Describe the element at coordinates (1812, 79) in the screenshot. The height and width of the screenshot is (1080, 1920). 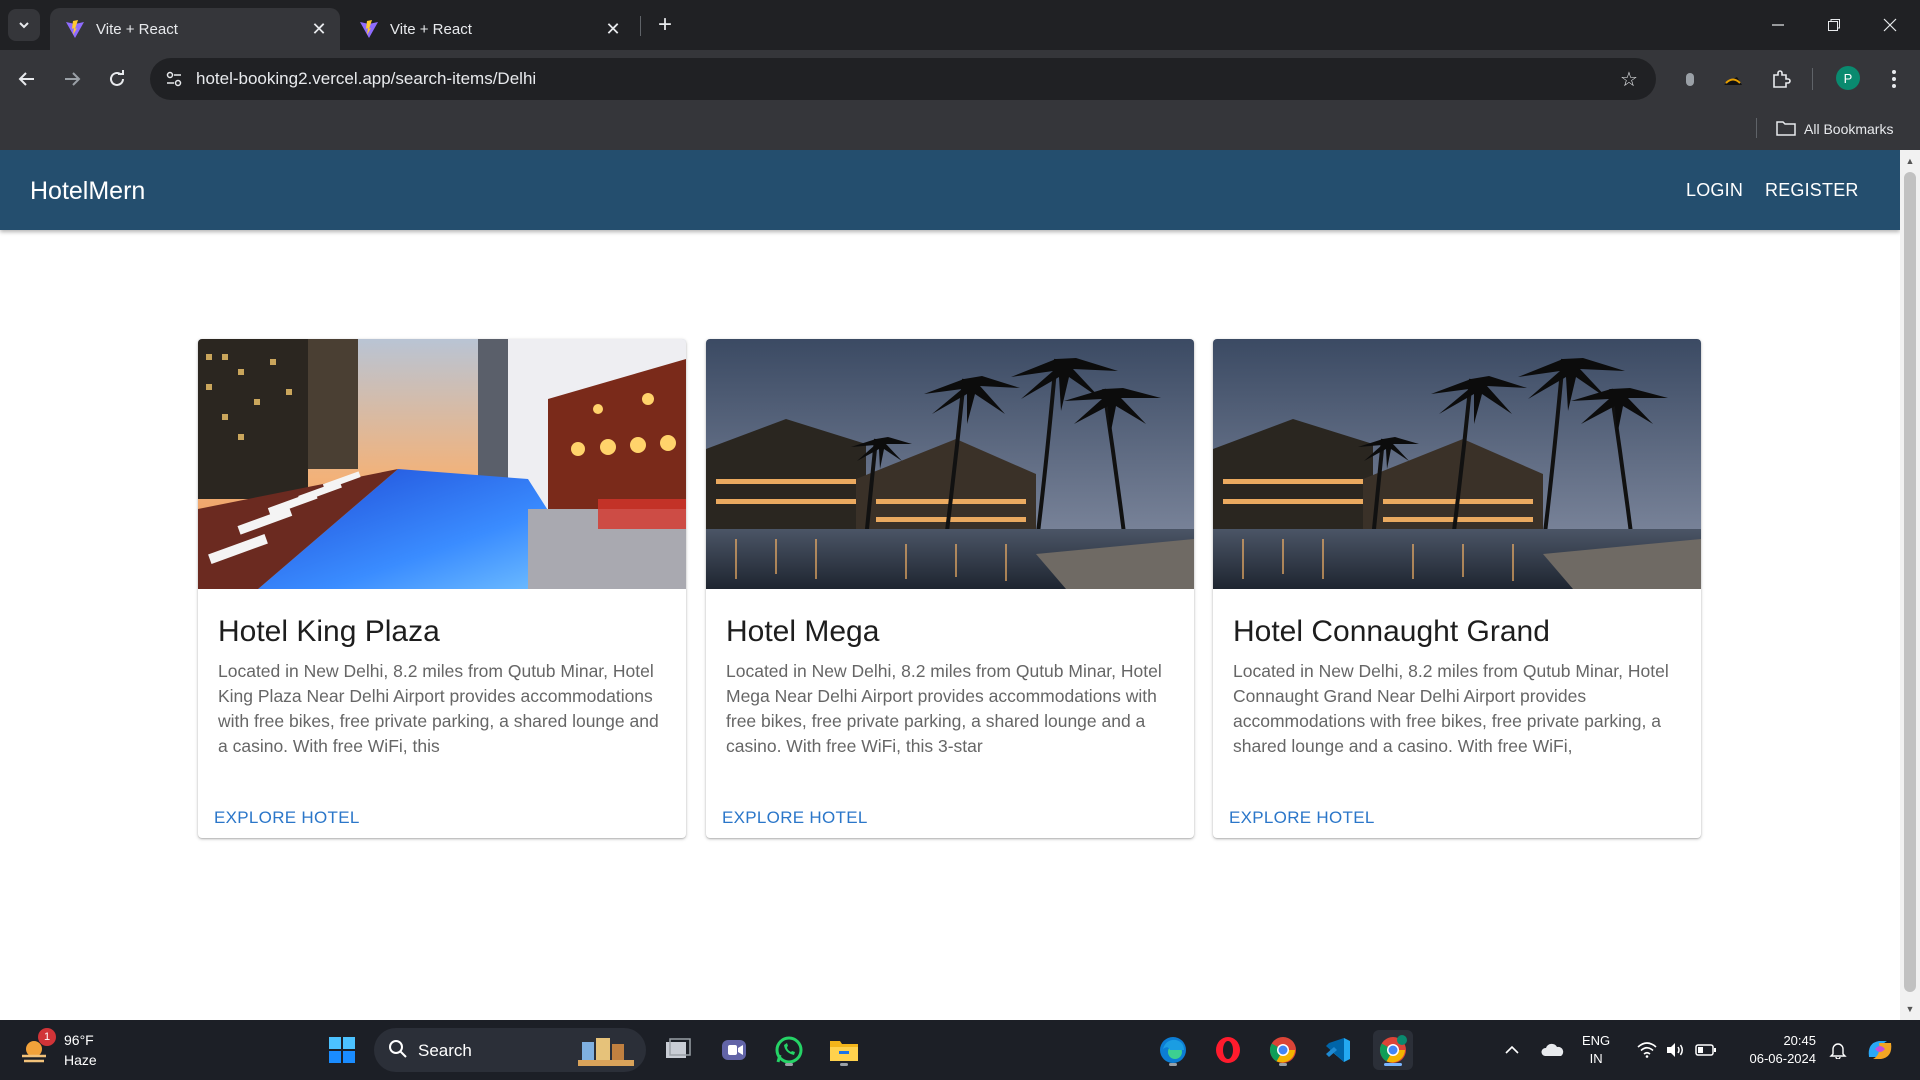
I see `toolbar-divider` at that location.